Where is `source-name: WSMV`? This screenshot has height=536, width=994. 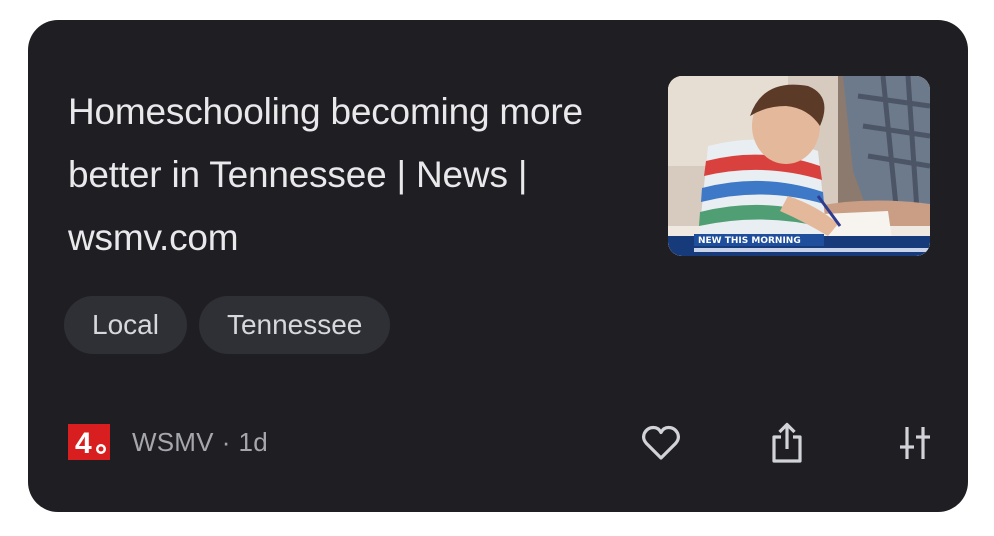 source-name: WSMV is located at coordinates (173, 442).